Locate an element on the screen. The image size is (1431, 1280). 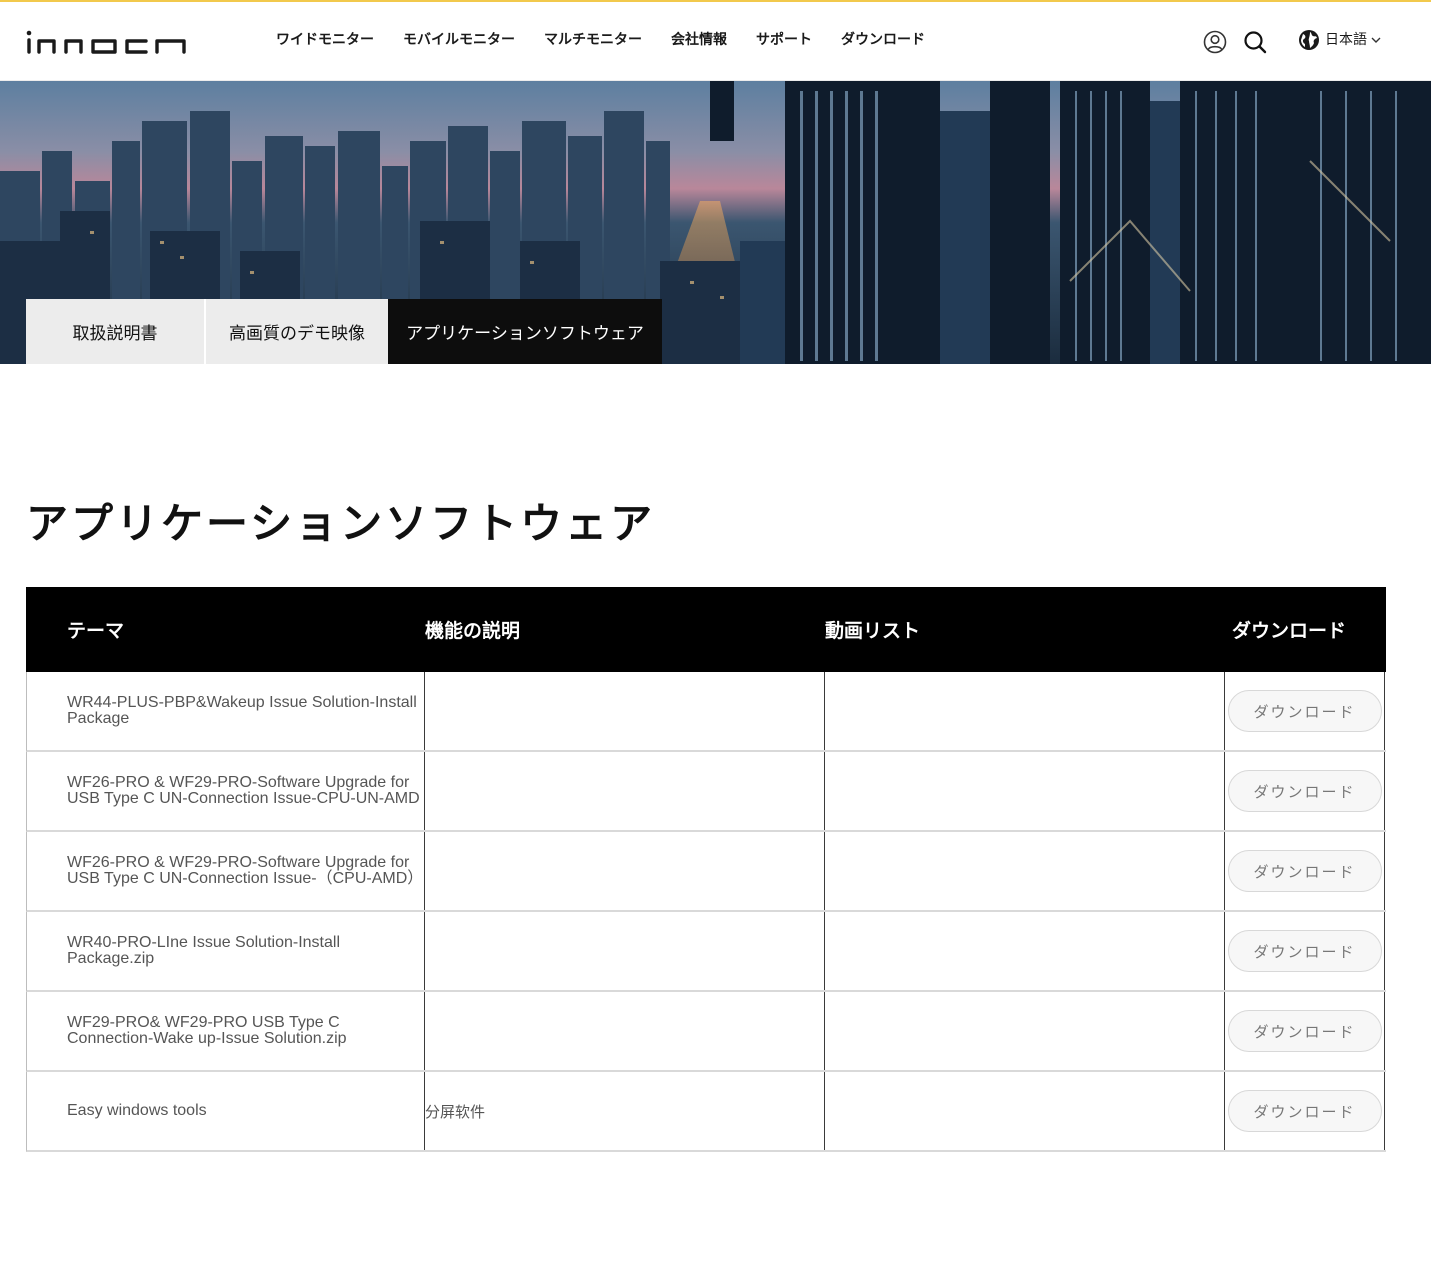
table-row: Easy windows tools 分屏软件 ダウンロード is located at coordinates (706, 1112).